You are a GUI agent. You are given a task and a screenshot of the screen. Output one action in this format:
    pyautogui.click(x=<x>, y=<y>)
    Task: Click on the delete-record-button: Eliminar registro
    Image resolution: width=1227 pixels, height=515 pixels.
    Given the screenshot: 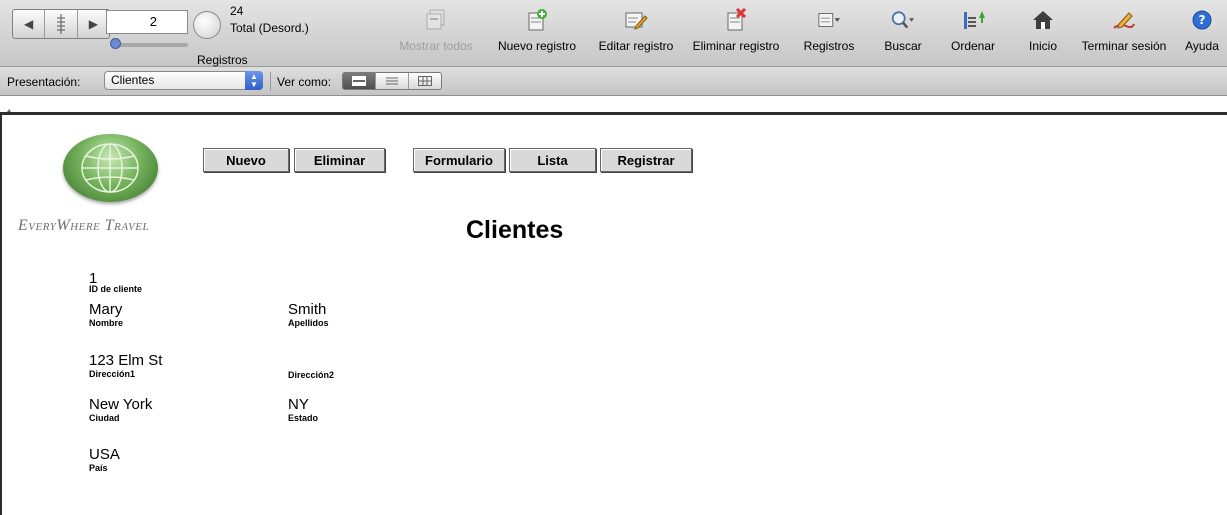 What is the action you would take?
    pyautogui.click(x=736, y=36)
    